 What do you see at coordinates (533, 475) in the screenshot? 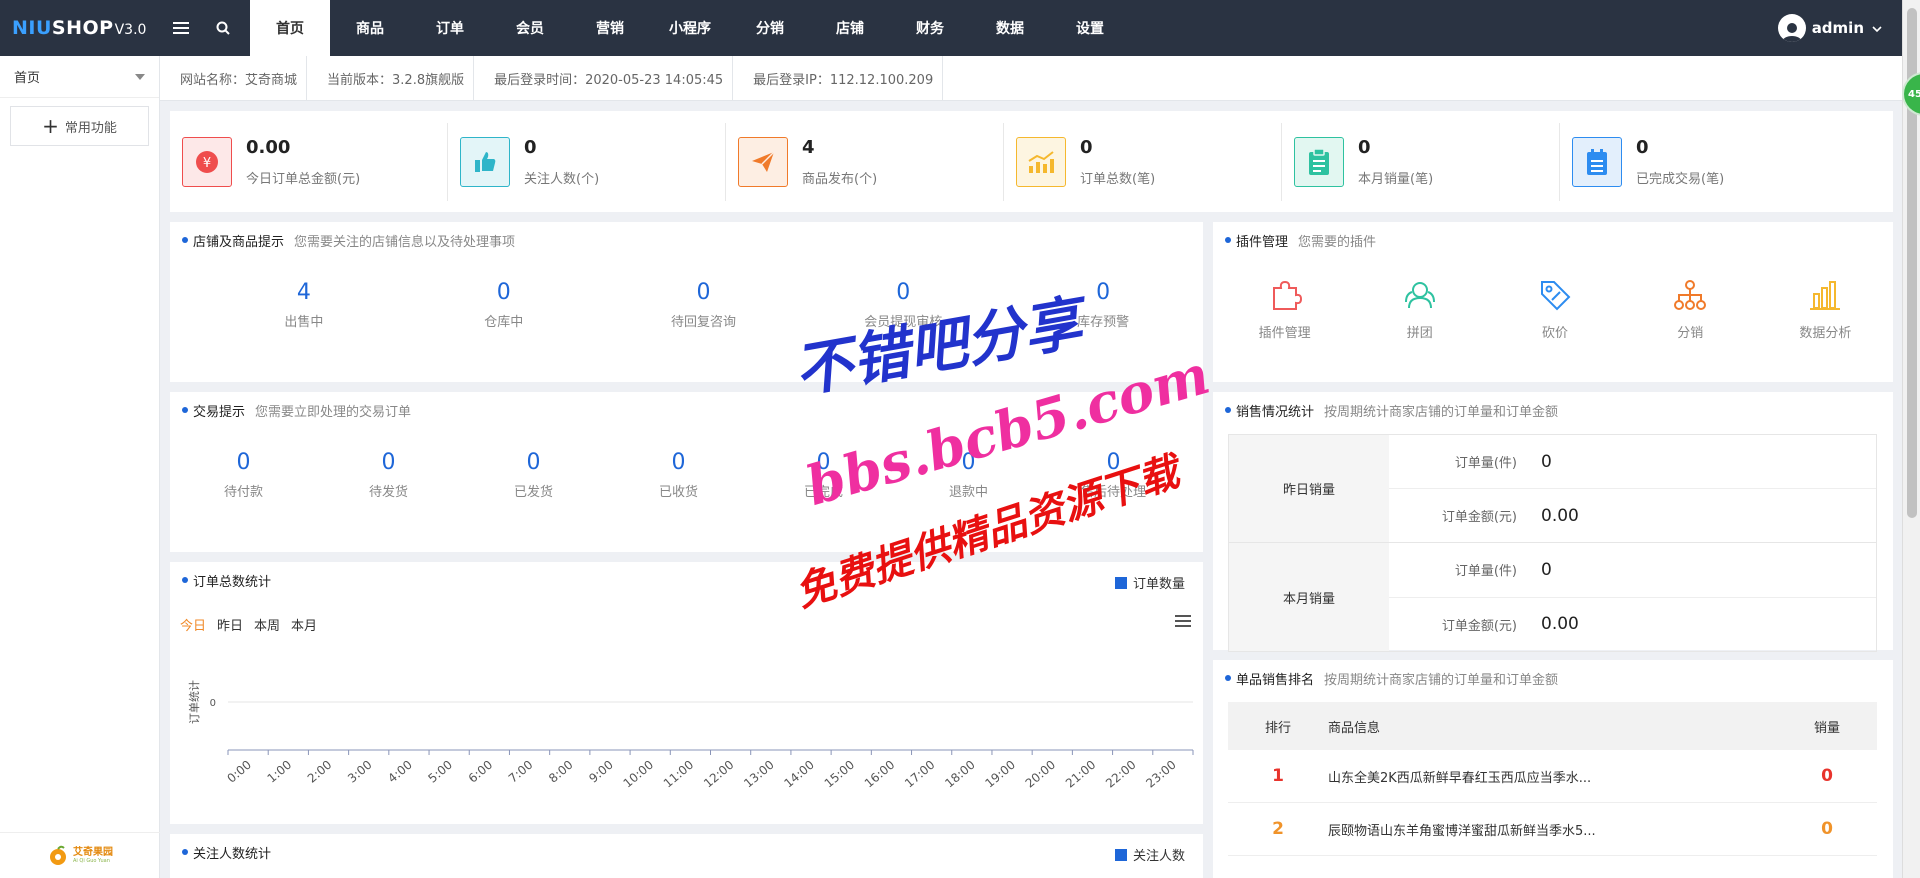
I see `trade-shipped: 0 已发货` at bounding box center [533, 475].